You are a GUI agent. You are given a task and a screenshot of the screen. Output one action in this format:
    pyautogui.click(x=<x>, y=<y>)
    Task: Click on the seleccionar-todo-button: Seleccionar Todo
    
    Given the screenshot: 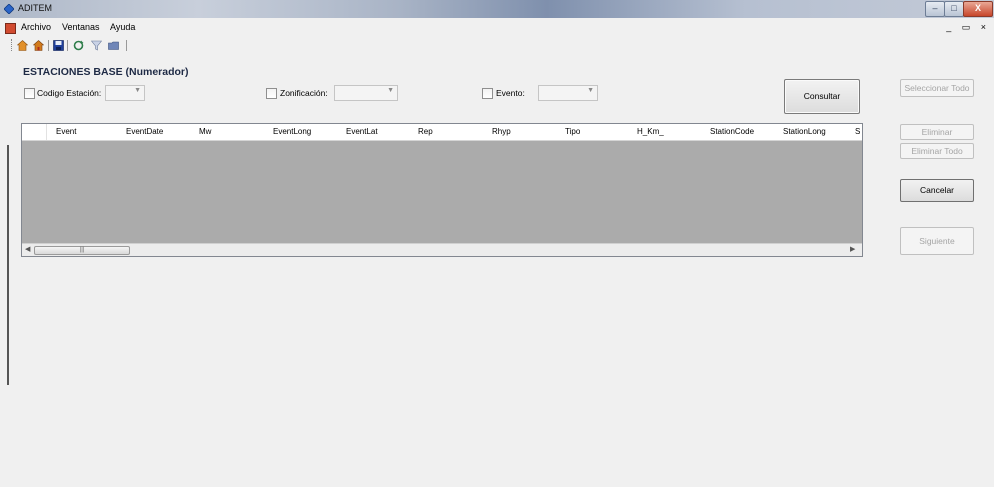 What is the action you would take?
    pyautogui.click(x=937, y=88)
    